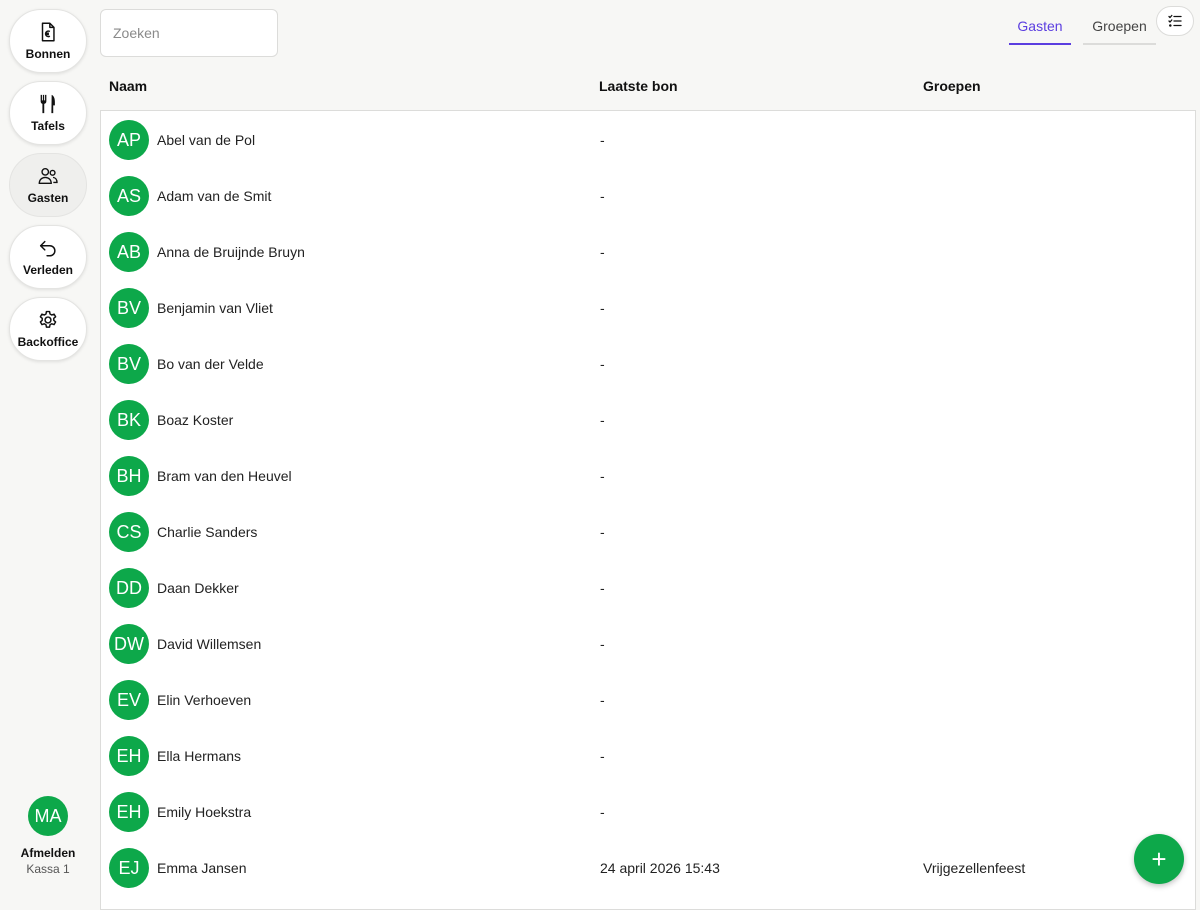 The image size is (1200, 910). I want to click on tab-gasten: Gasten, so click(1040, 27).